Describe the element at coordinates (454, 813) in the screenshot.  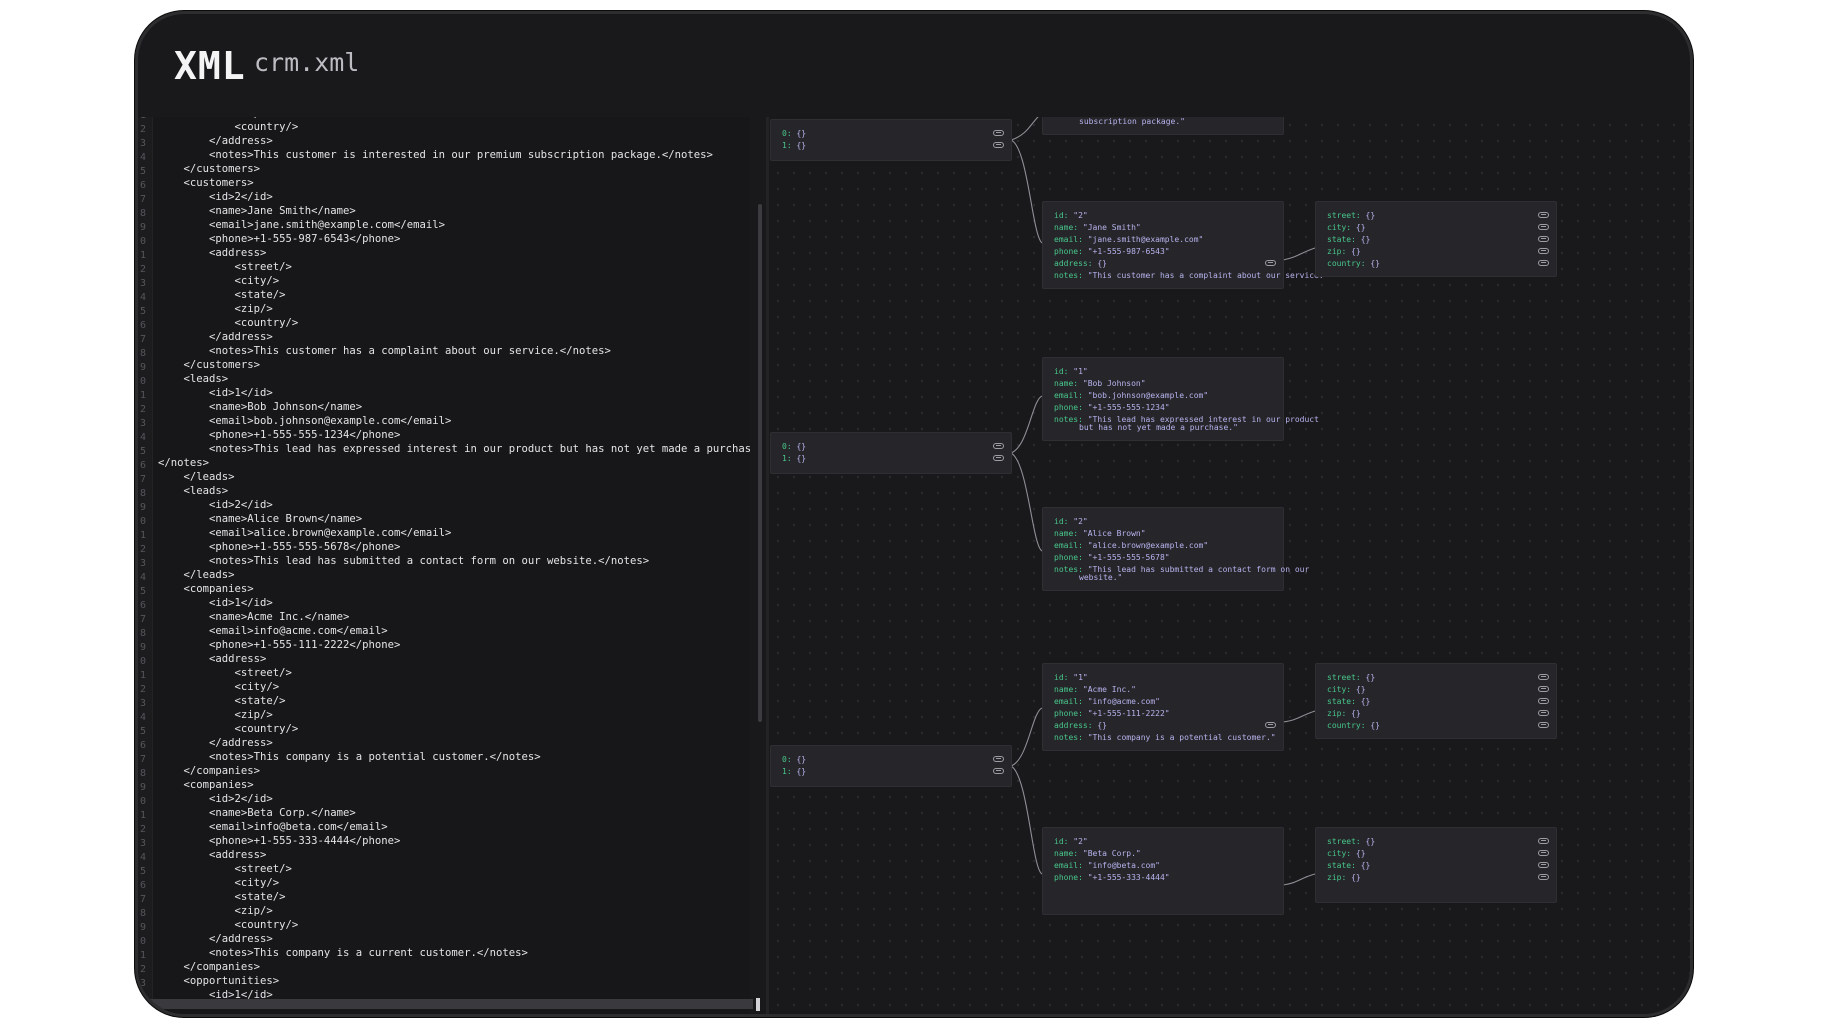
I see `code-line: <name>Beta Corp.</name>` at that location.